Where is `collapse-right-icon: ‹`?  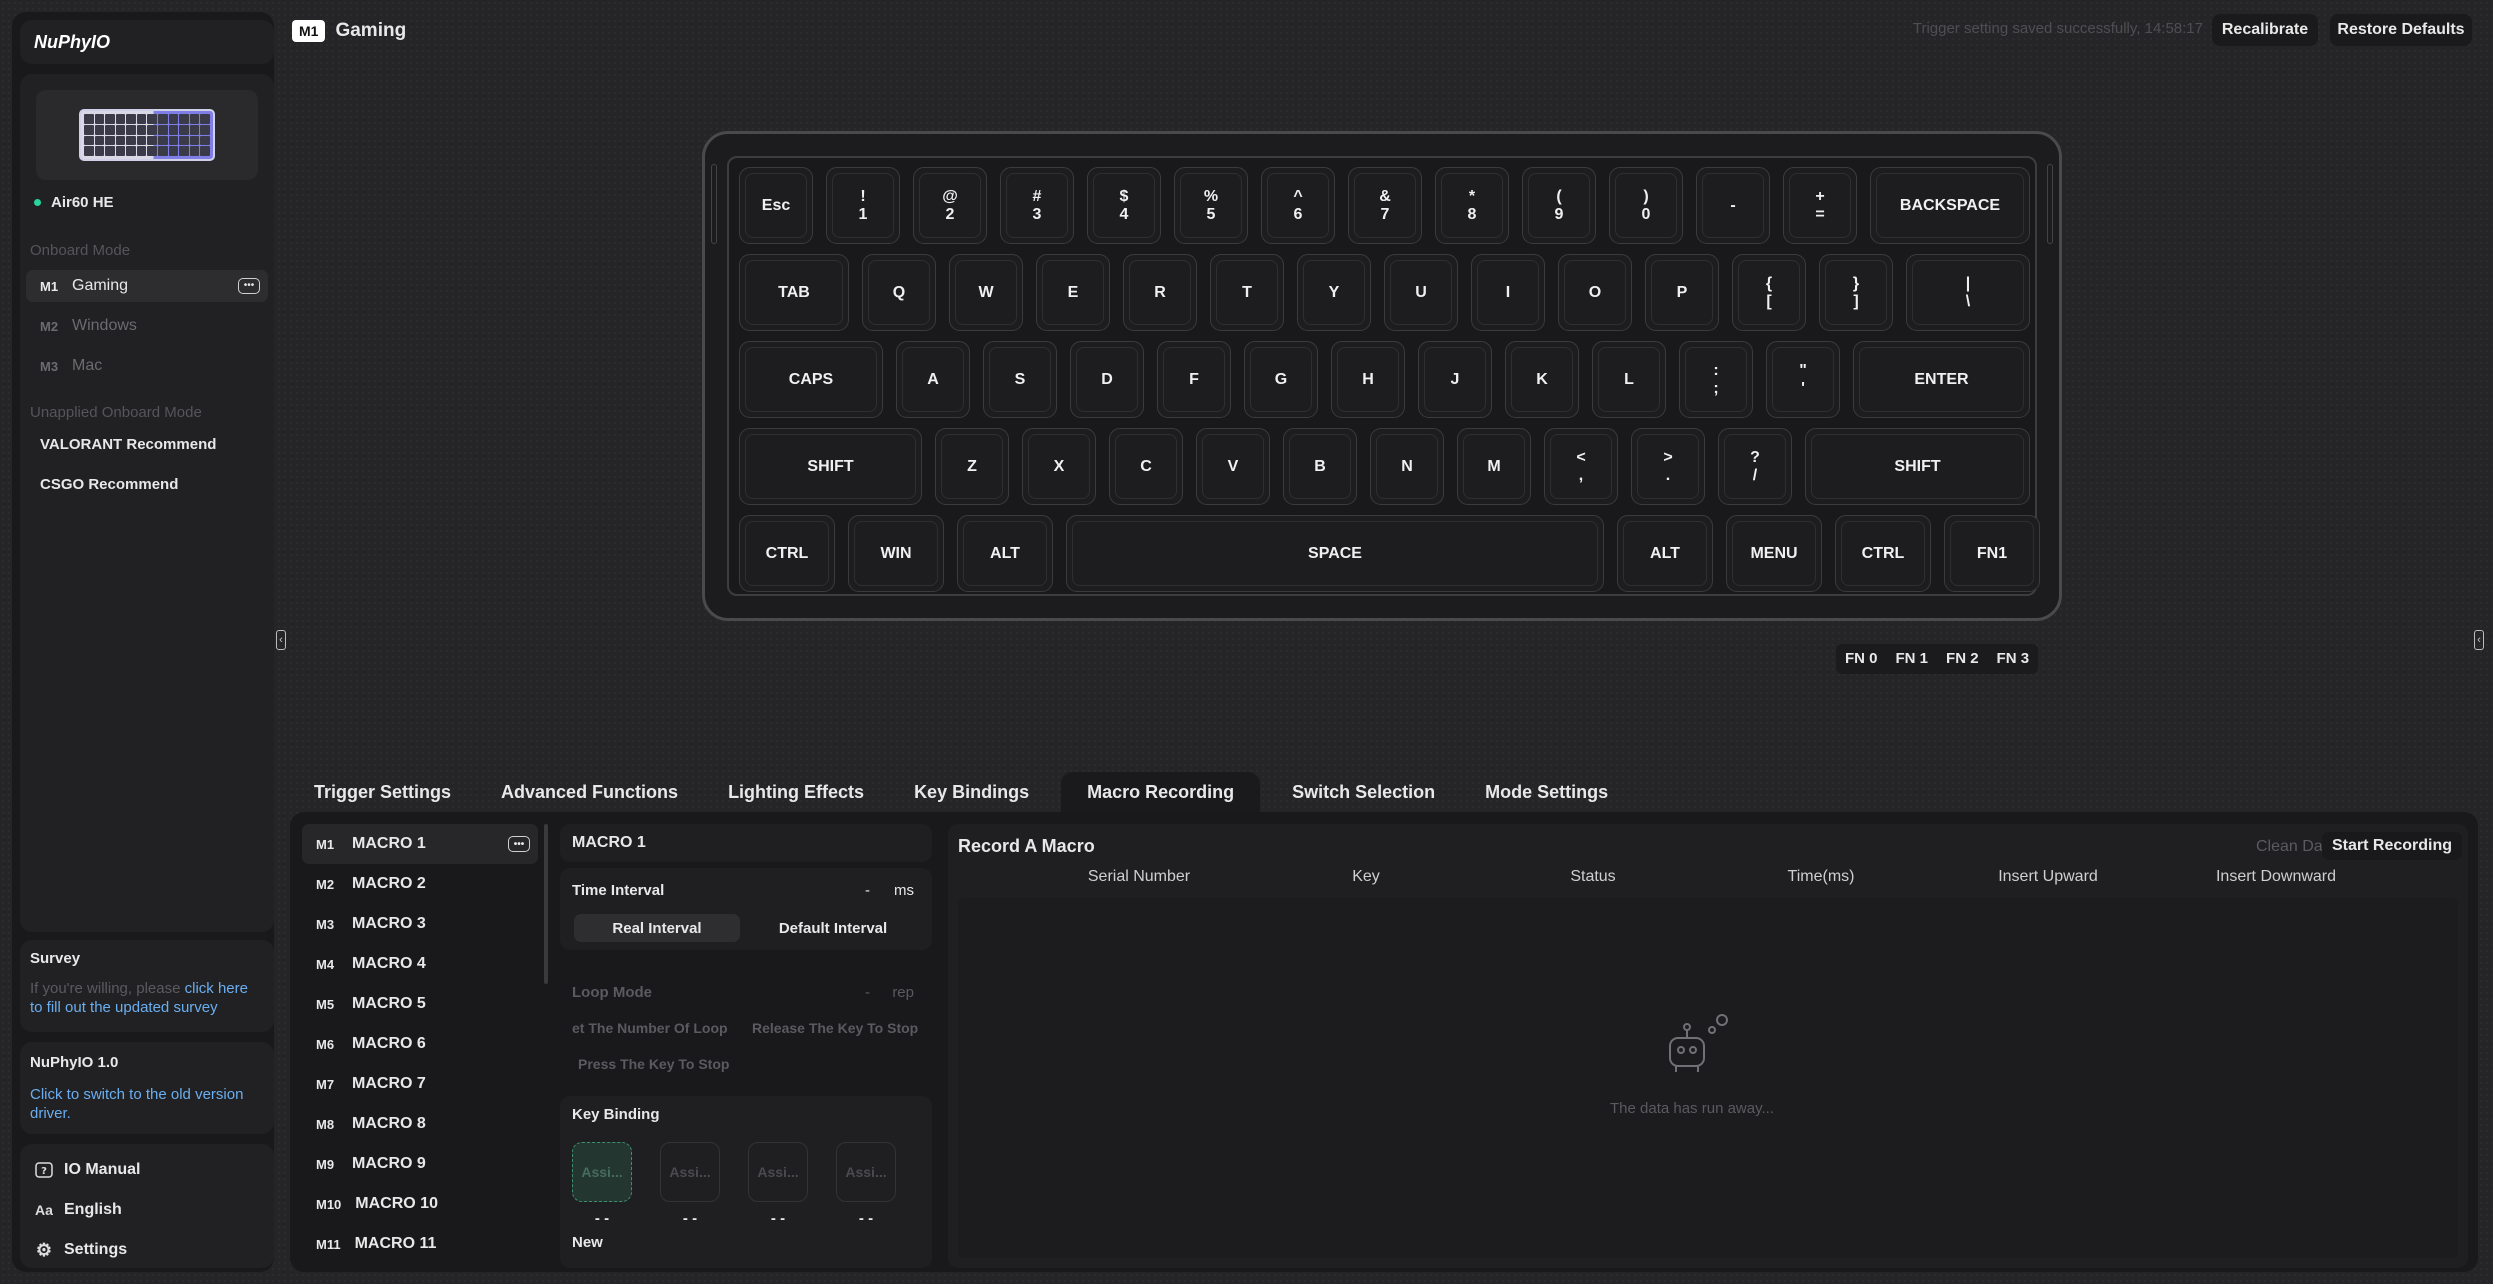
collapse-right-icon: ‹ is located at coordinates (2479, 640).